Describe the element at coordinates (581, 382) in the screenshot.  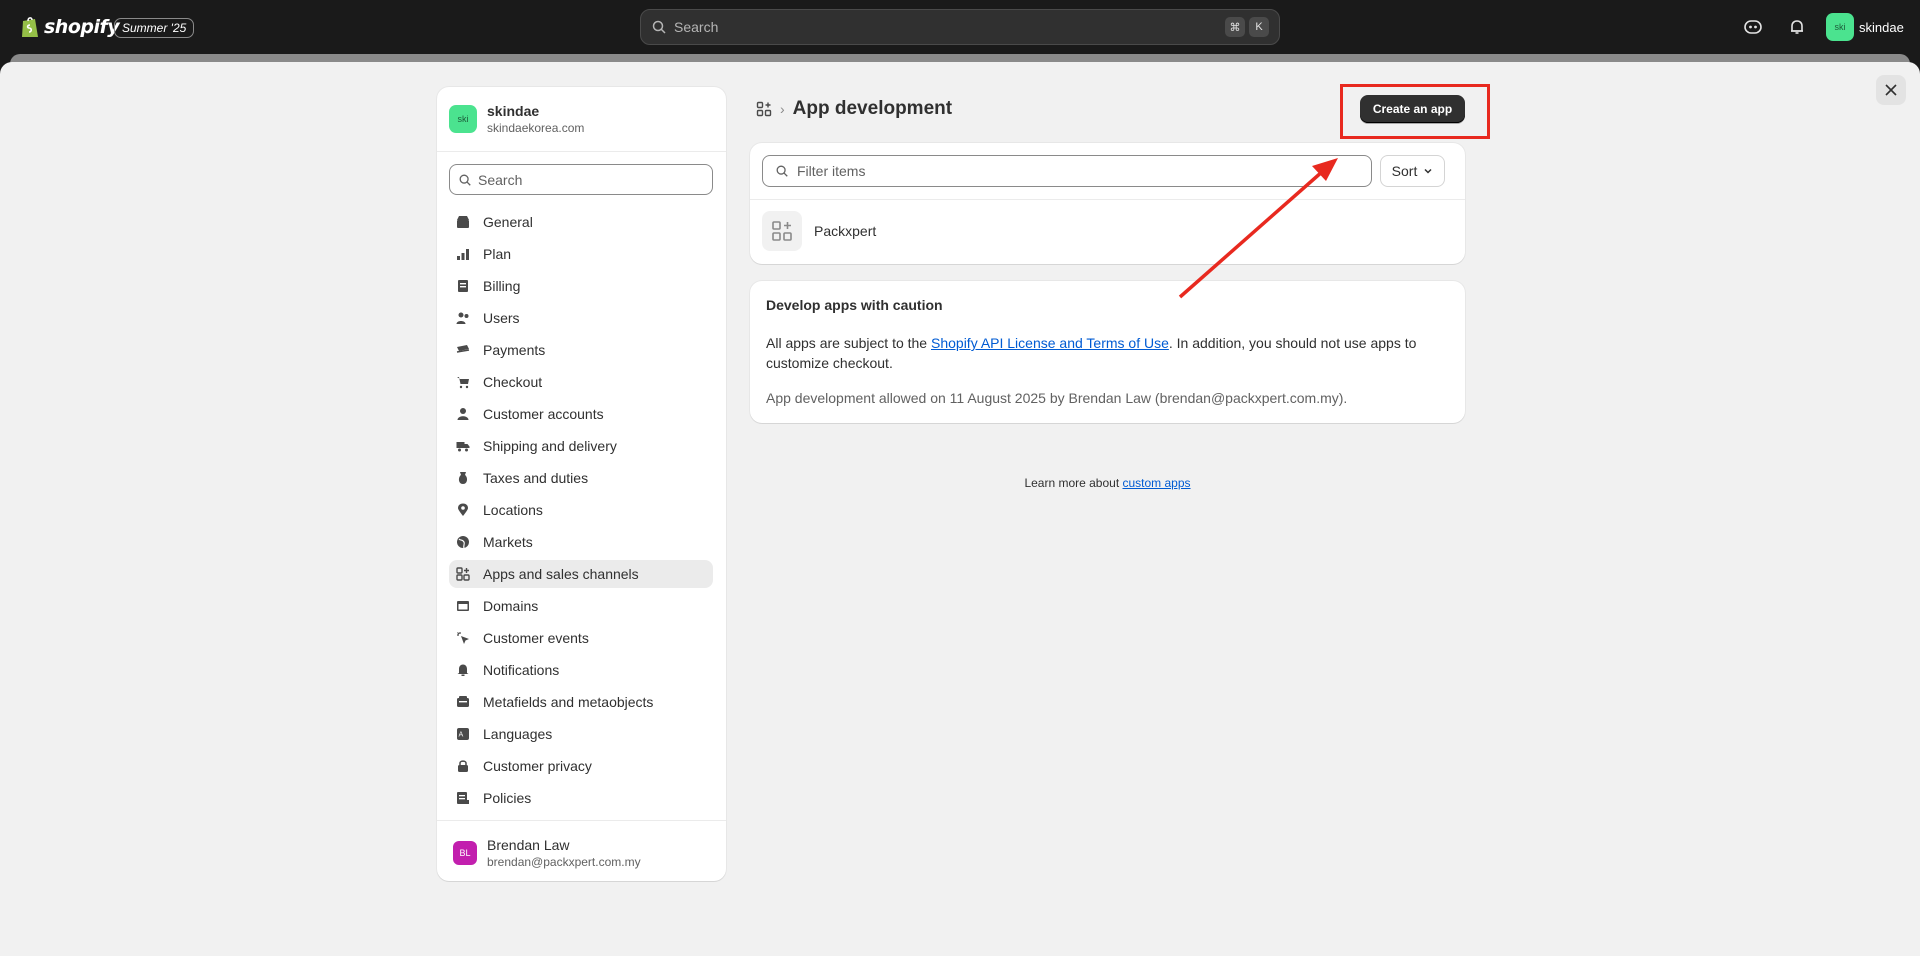
I see `sidebar-item-checkout: Checkout` at that location.